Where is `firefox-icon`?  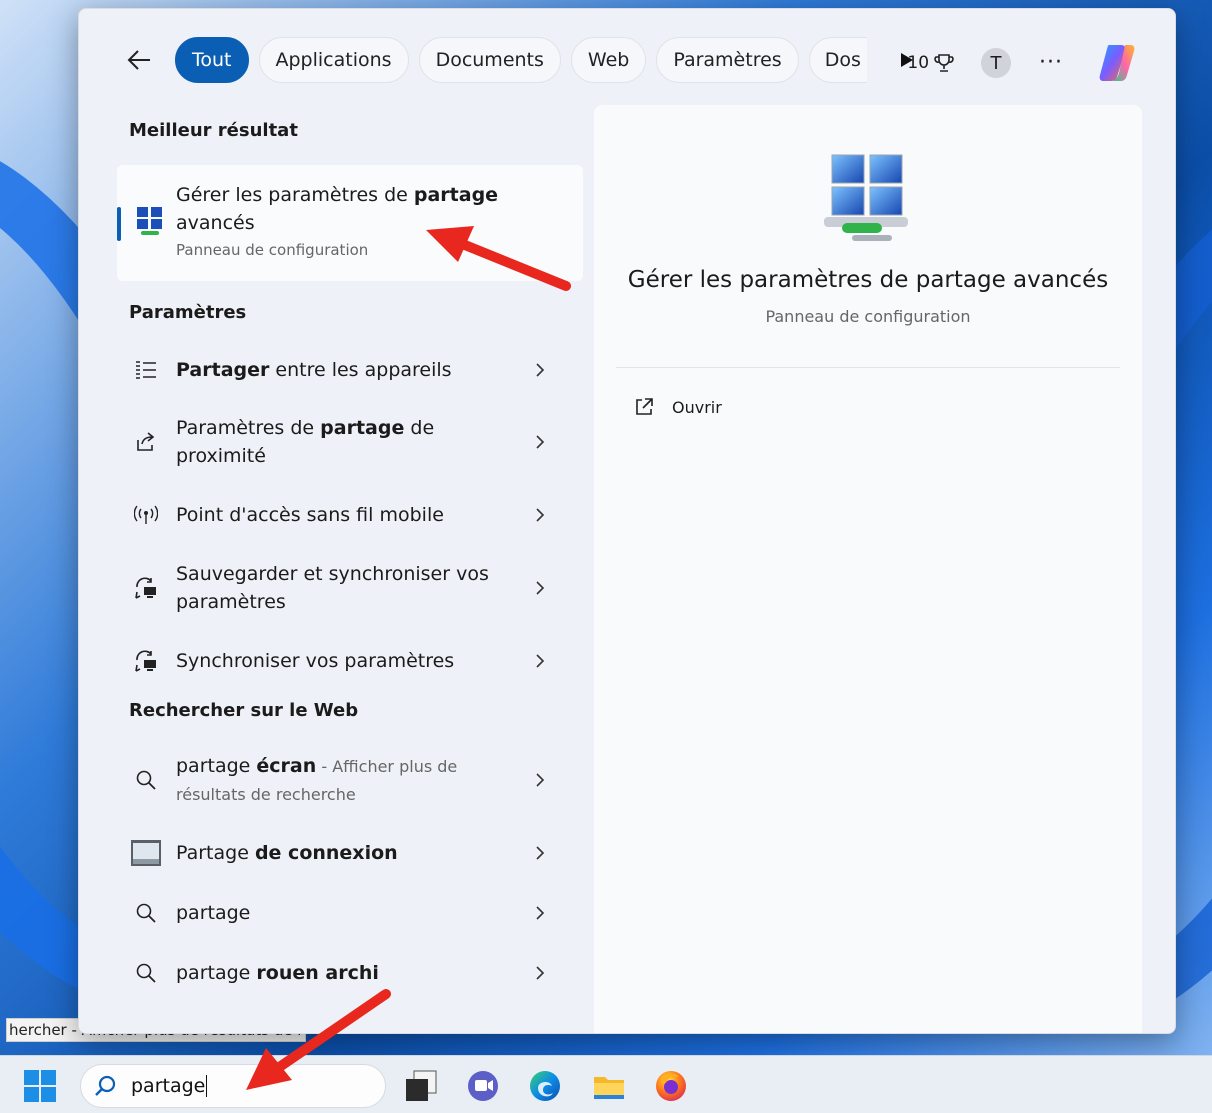 firefox-icon is located at coordinates (671, 1086).